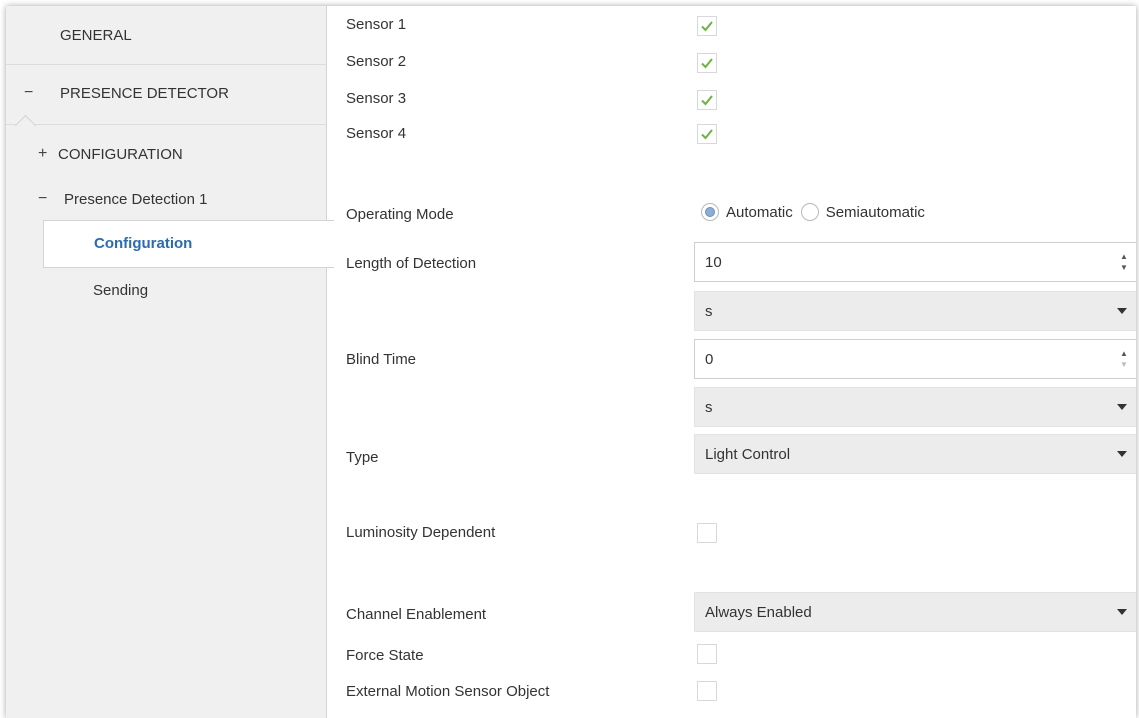  I want to click on operating-mode-label: Operating Mode, so click(400, 214).